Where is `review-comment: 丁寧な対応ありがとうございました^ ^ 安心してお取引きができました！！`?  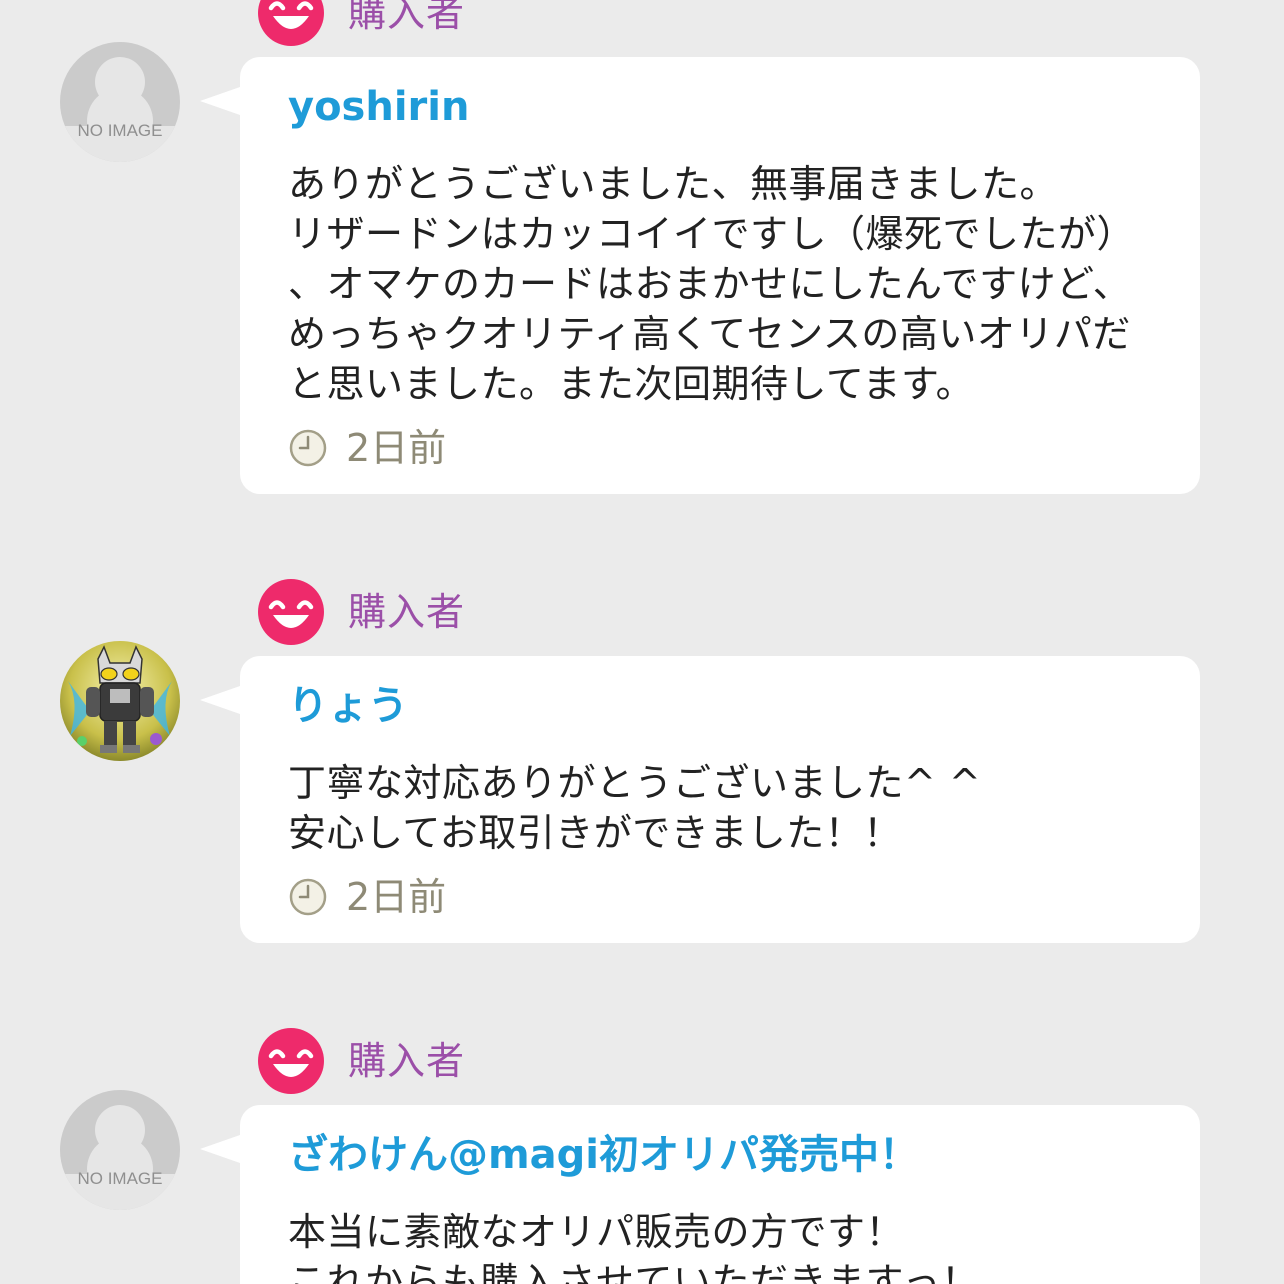 review-comment: 丁寧な対応ありがとうございました^ ^ 安心してお取引きができました！！ is located at coordinates (635, 808).